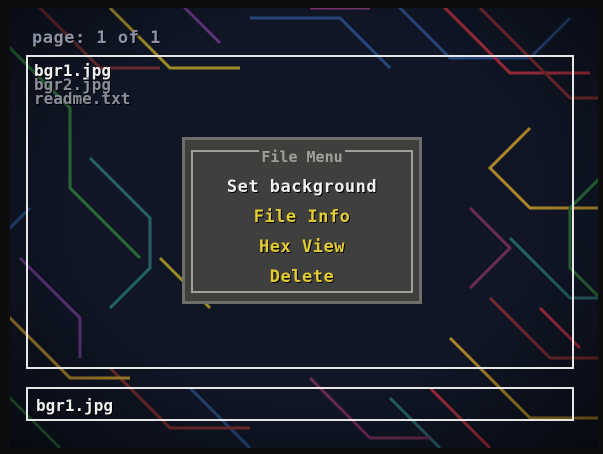  Describe the element at coordinates (300, 404) in the screenshot. I see `status-bar: bgr1.jpg` at that location.